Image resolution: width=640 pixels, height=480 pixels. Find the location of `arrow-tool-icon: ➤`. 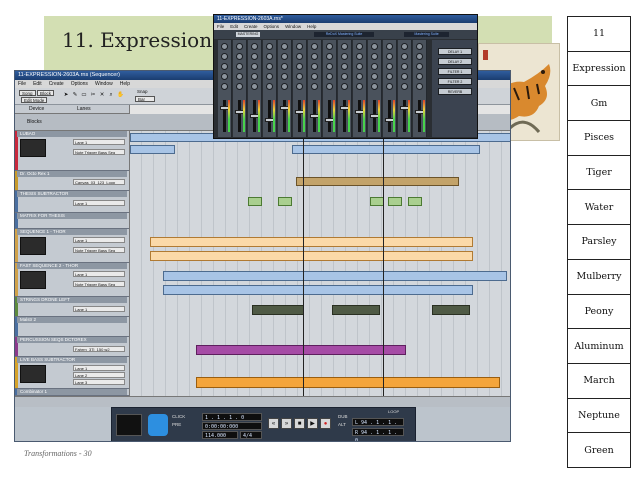

arrow-tool-icon: ➤ is located at coordinates (66, 95).